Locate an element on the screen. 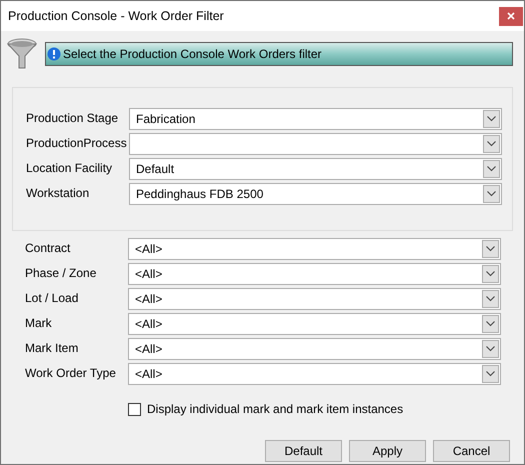 The width and height of the screenshot is (525, 465). info-icon is located at coordinates (54, 54).